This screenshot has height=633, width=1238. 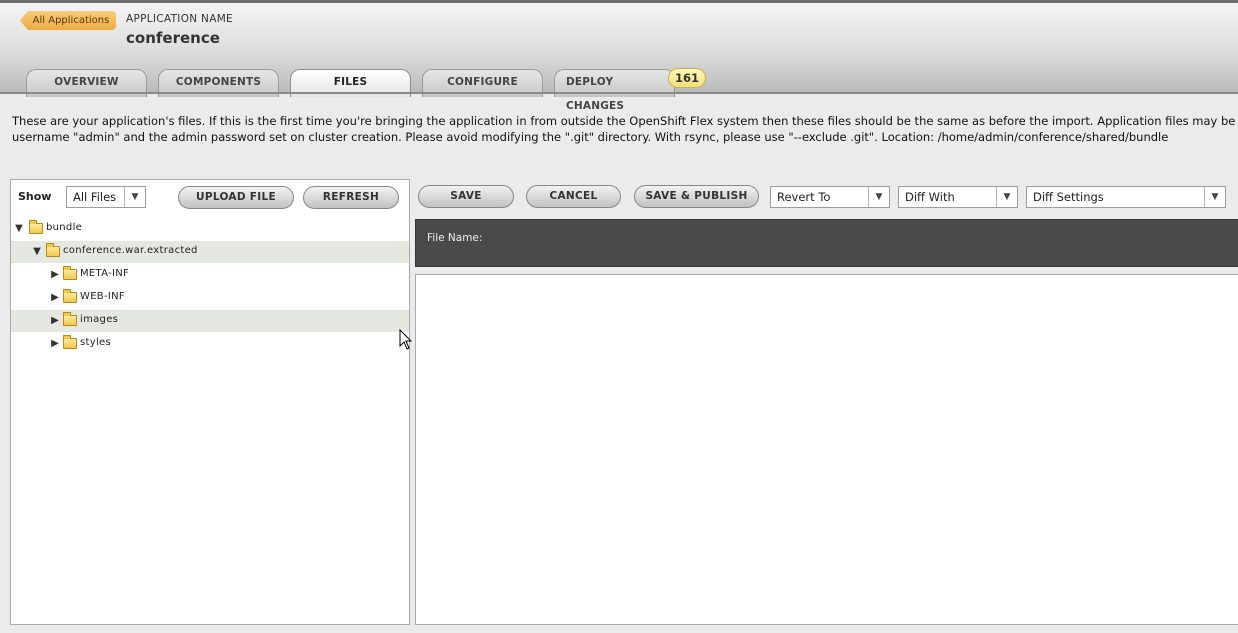 What do you see at coordinates (687, 78) in the screenshot?
I see `deploy-changes-badge: 161` at bounding box center [687, 78].